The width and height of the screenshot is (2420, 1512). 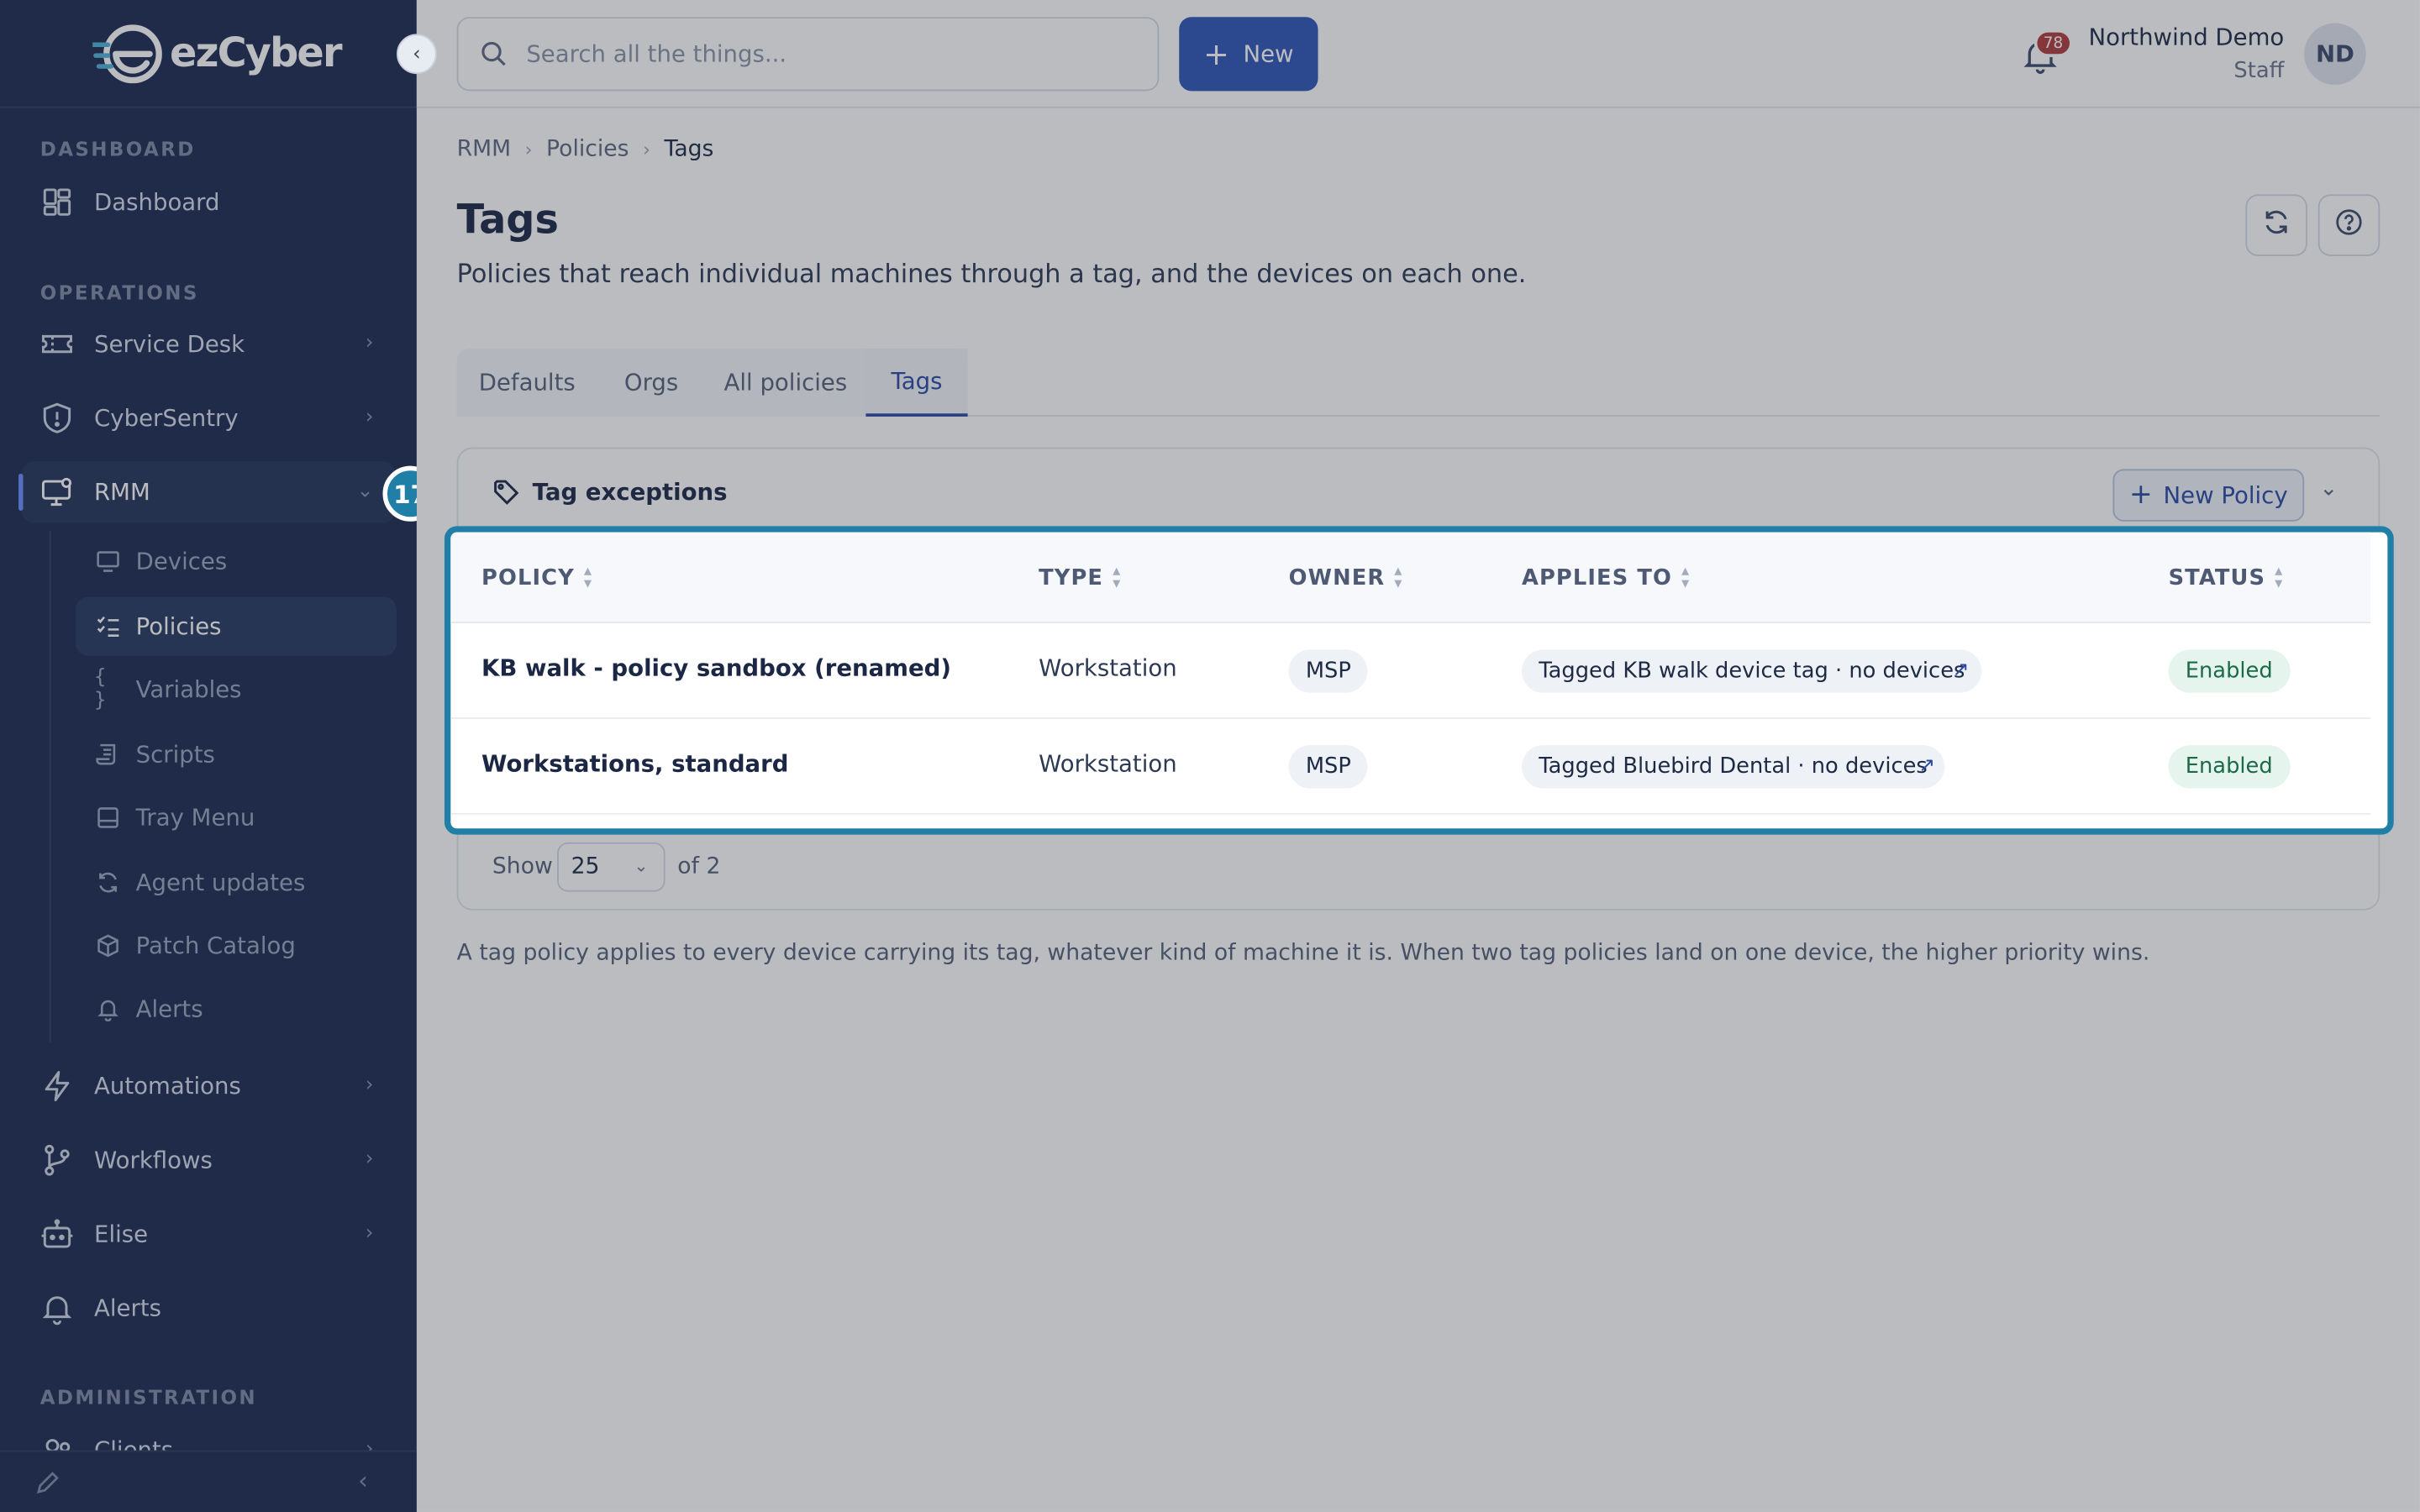 I want to click on chevron-down-icon: ⌄, so click(x=2329, y=489).